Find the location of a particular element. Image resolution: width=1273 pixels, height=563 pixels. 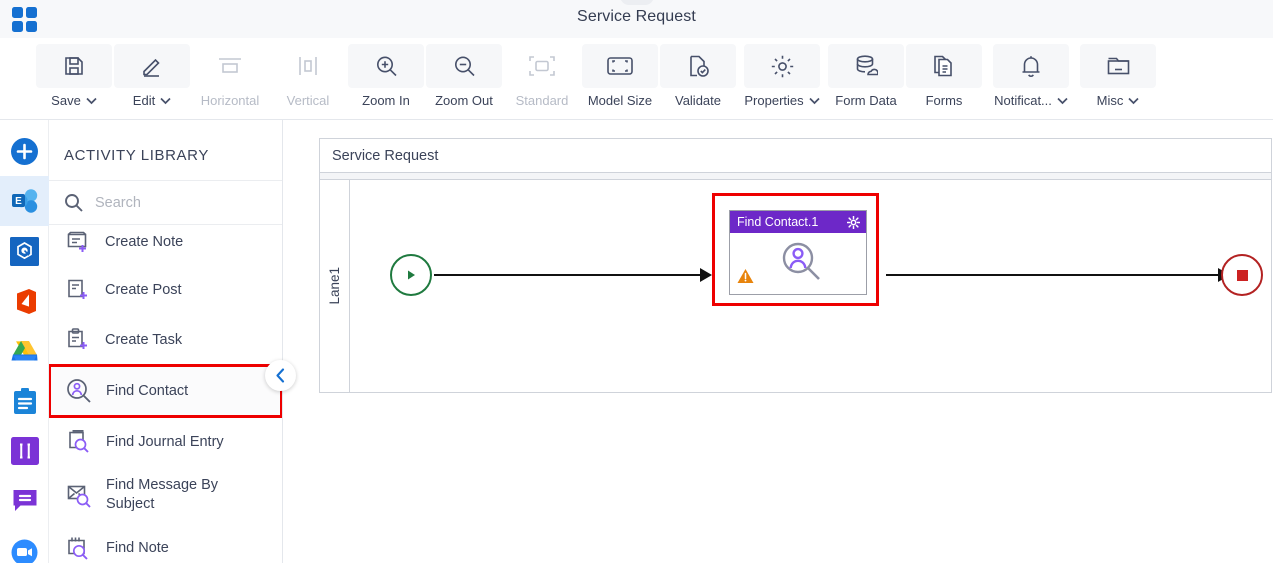

chat-bubble-icon is located at coordinates (24, 500).